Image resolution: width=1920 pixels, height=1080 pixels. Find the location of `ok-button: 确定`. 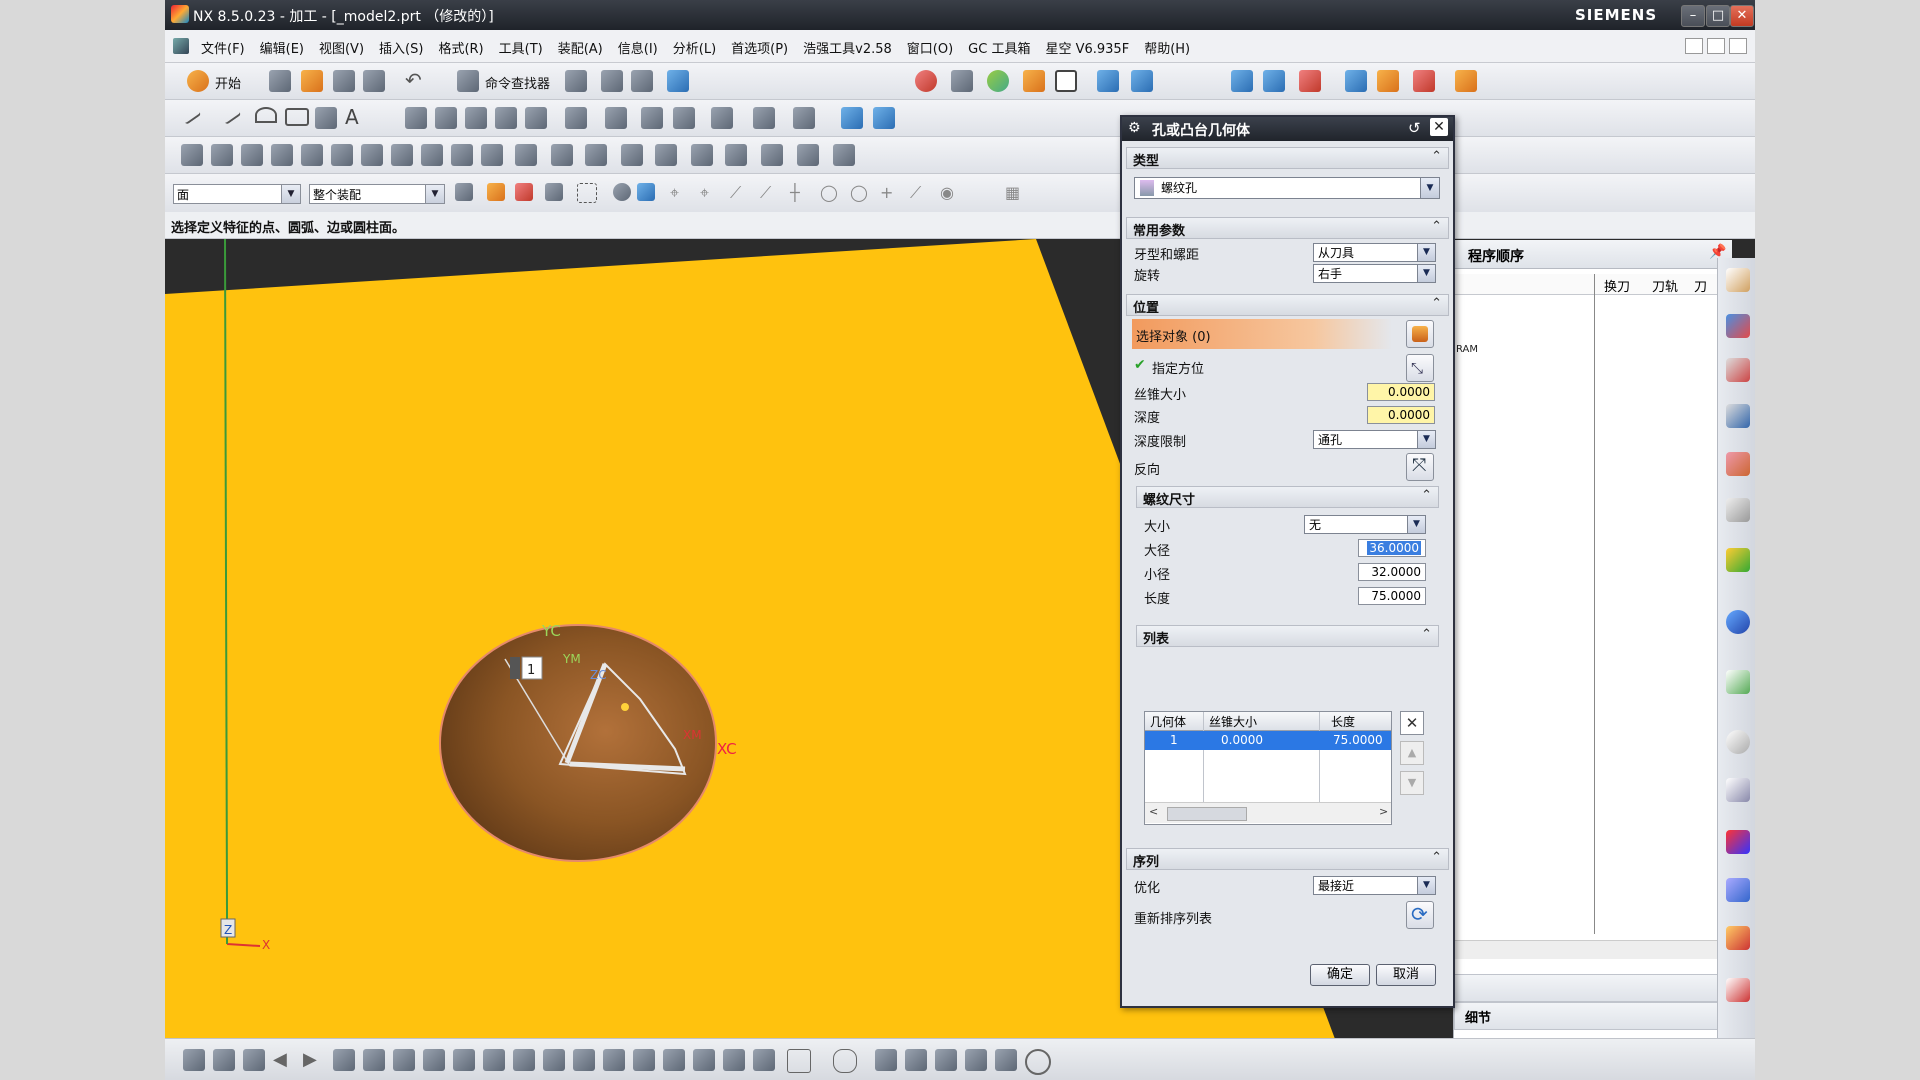

ok-button: 确定 is located at coordinates (1340, 975).